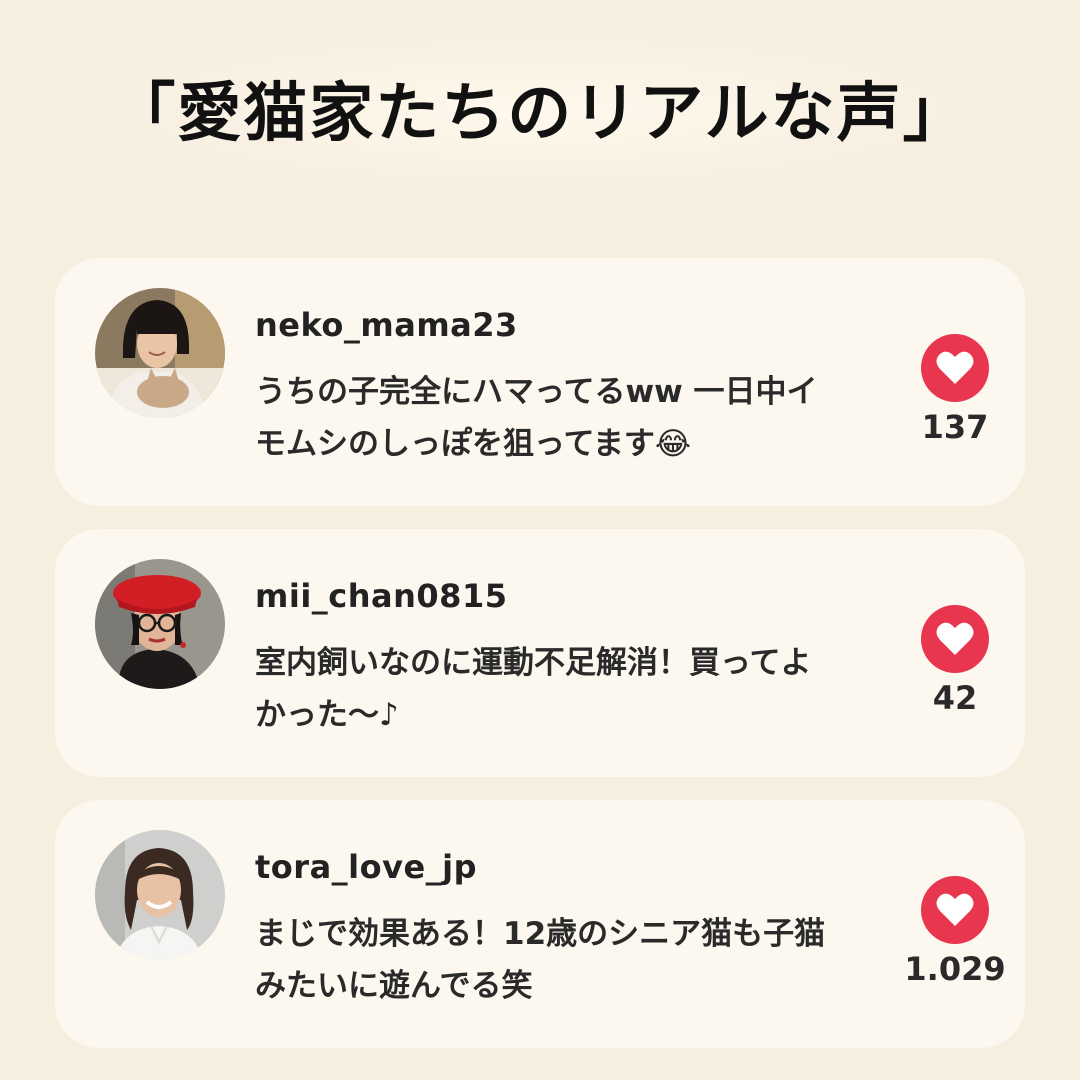 The image size is (1080, 1080). What do you see at coordinates (540, 114) in the screenshot?
I see `page-title: 「愛猫家たちのリアルな声」` at bounding box center [540, 114].